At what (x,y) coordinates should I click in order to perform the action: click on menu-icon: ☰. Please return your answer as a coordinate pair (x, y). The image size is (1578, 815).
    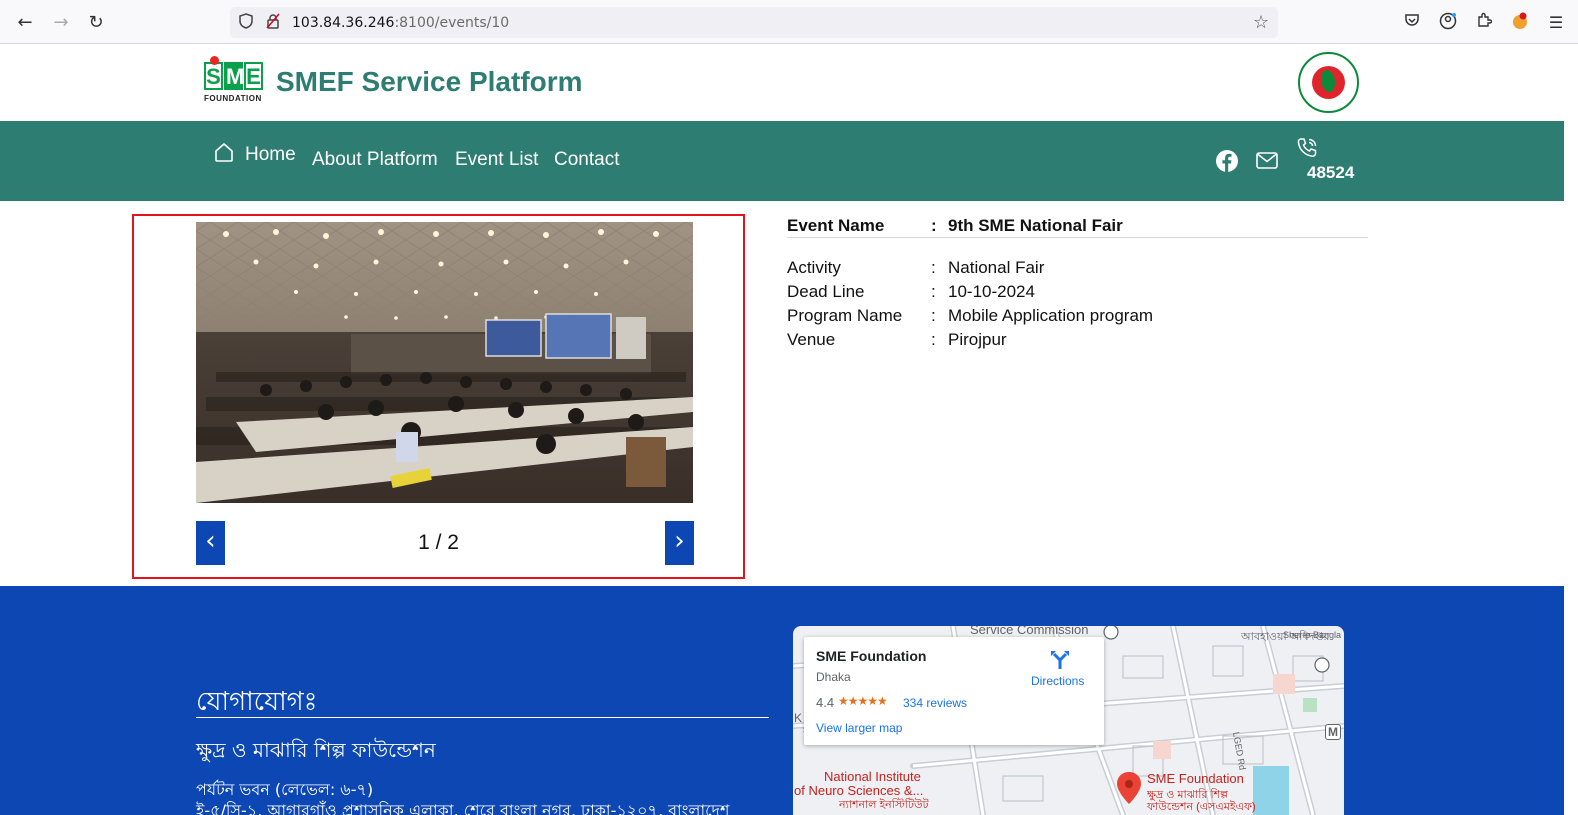
    Looking at the image, I should click on (1556, 23).